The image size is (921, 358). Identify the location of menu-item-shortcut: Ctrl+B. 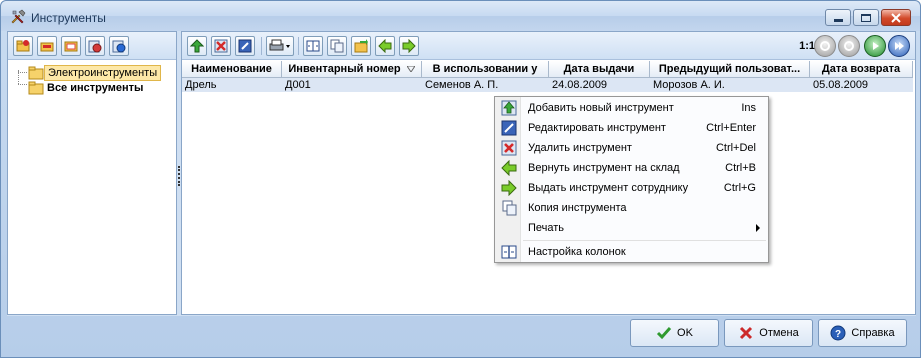
(740, 168).